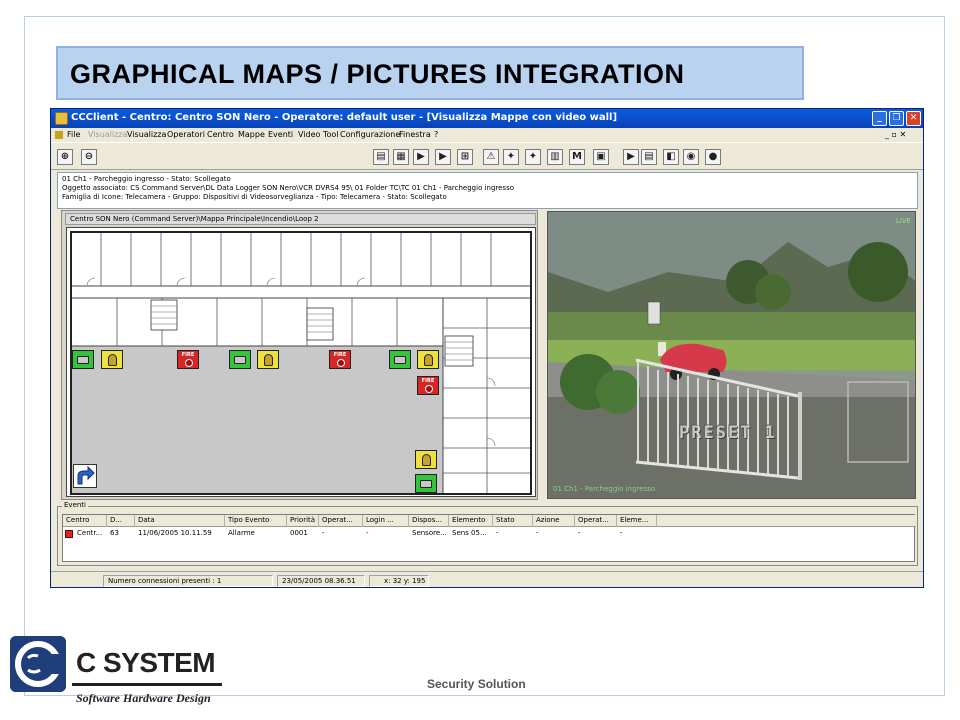 The height and width of the screenshot is (720, 960). I want to click on camera-alarm-2-icon: ✦, so click(533, 157).